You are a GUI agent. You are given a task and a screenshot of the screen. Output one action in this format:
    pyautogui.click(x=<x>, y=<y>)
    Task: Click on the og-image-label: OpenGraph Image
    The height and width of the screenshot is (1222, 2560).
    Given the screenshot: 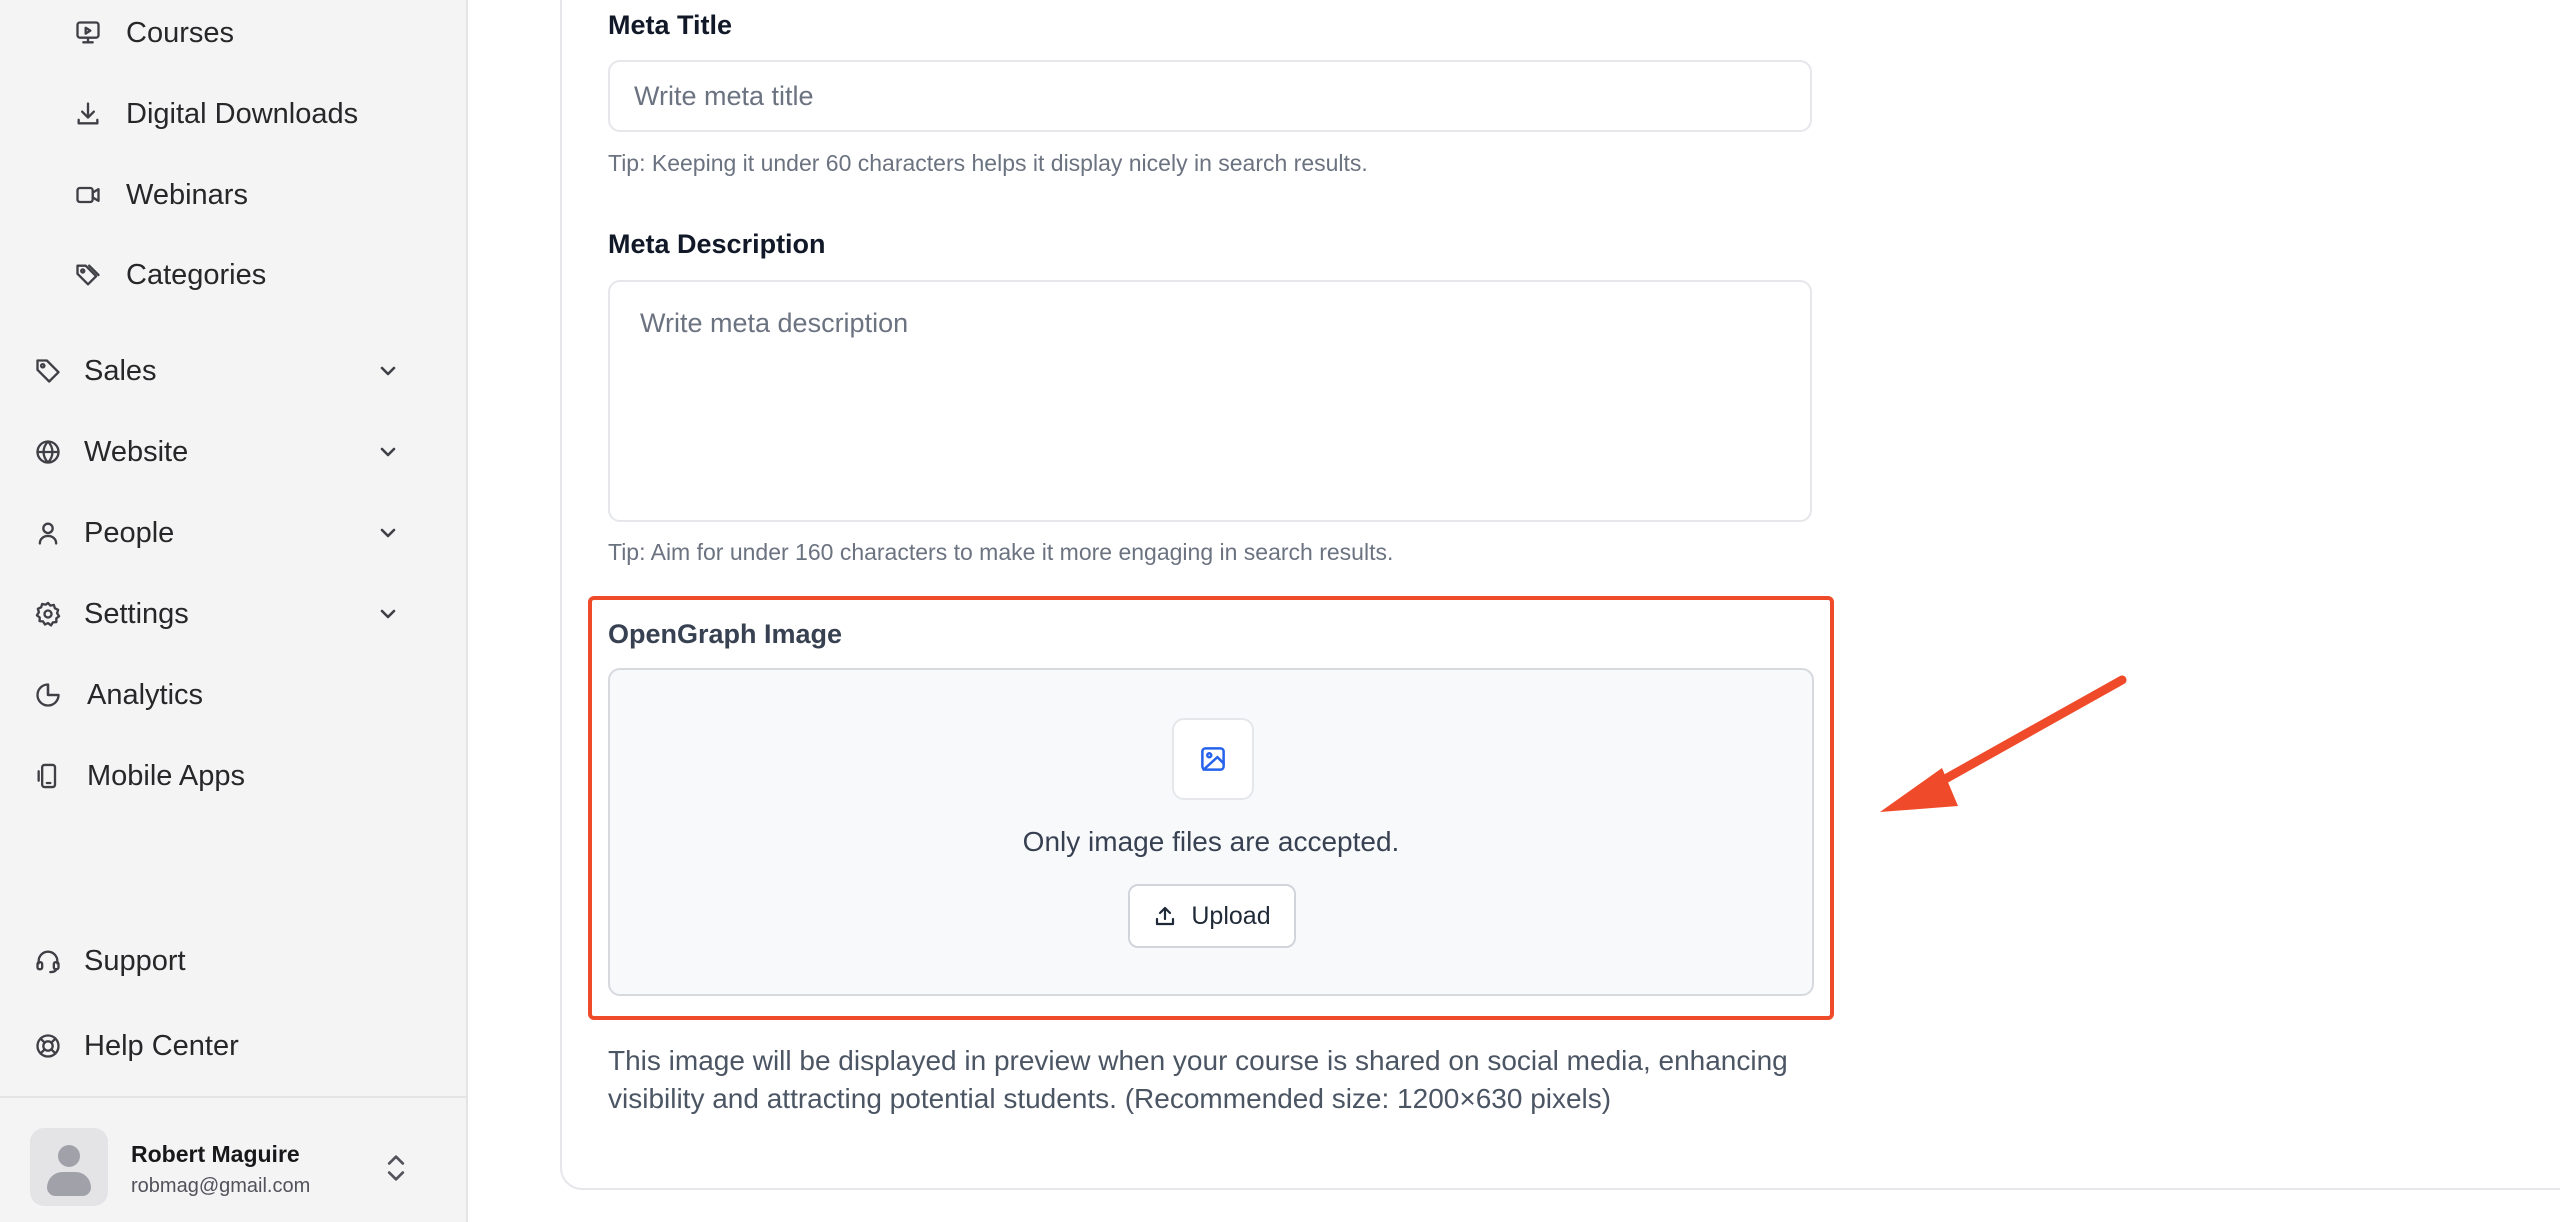 What is the action you would take?
    pyautogui.click(x=725, y=634)
    